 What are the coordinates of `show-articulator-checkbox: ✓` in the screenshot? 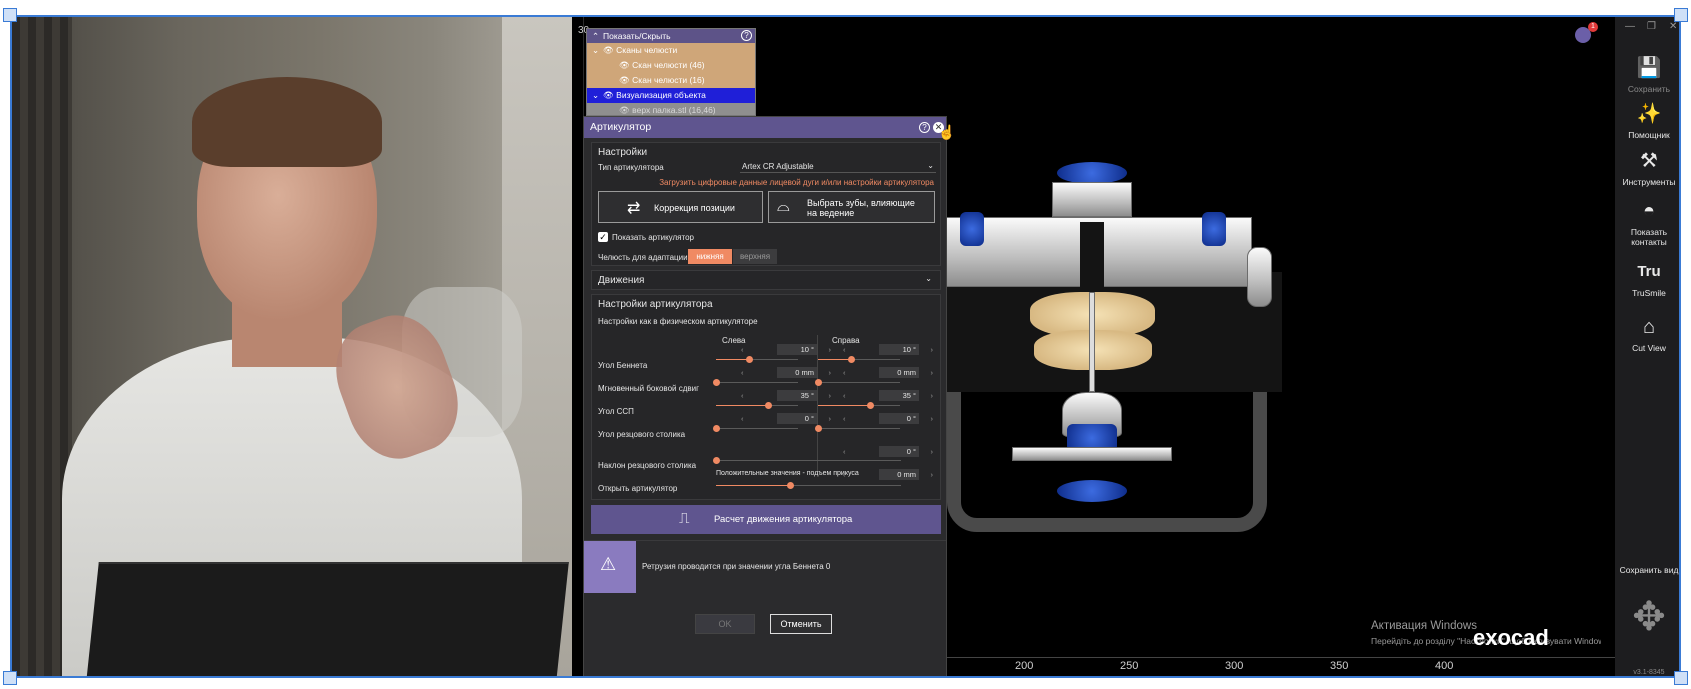 It's located at (603, 237).